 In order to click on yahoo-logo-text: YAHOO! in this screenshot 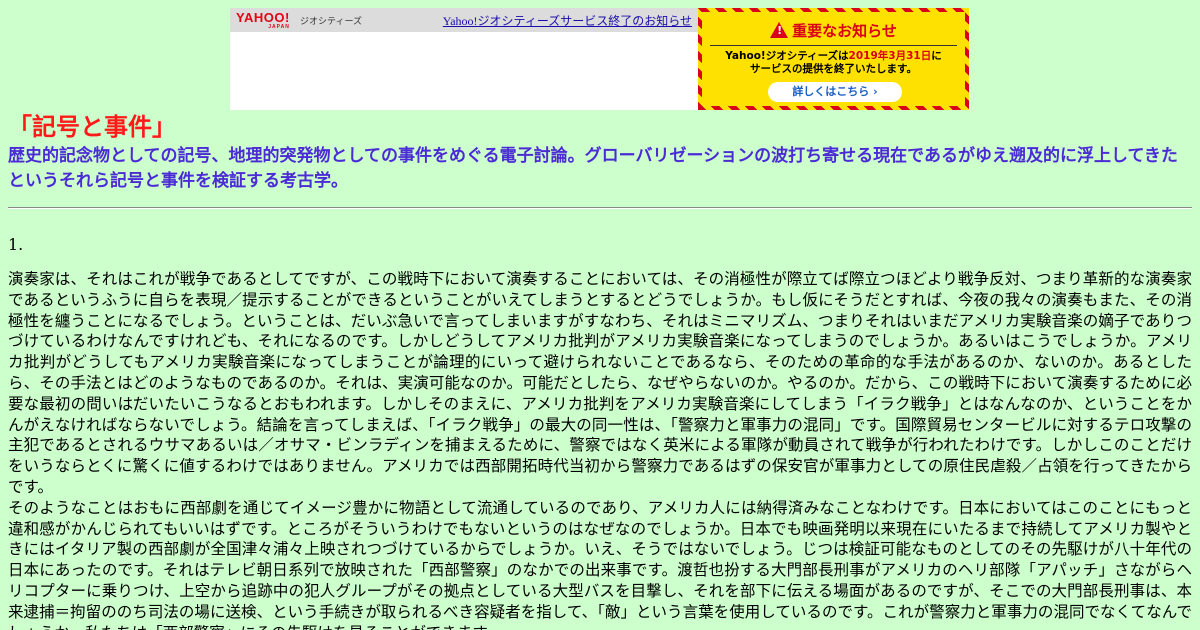, I will do `click(263, 17)`.